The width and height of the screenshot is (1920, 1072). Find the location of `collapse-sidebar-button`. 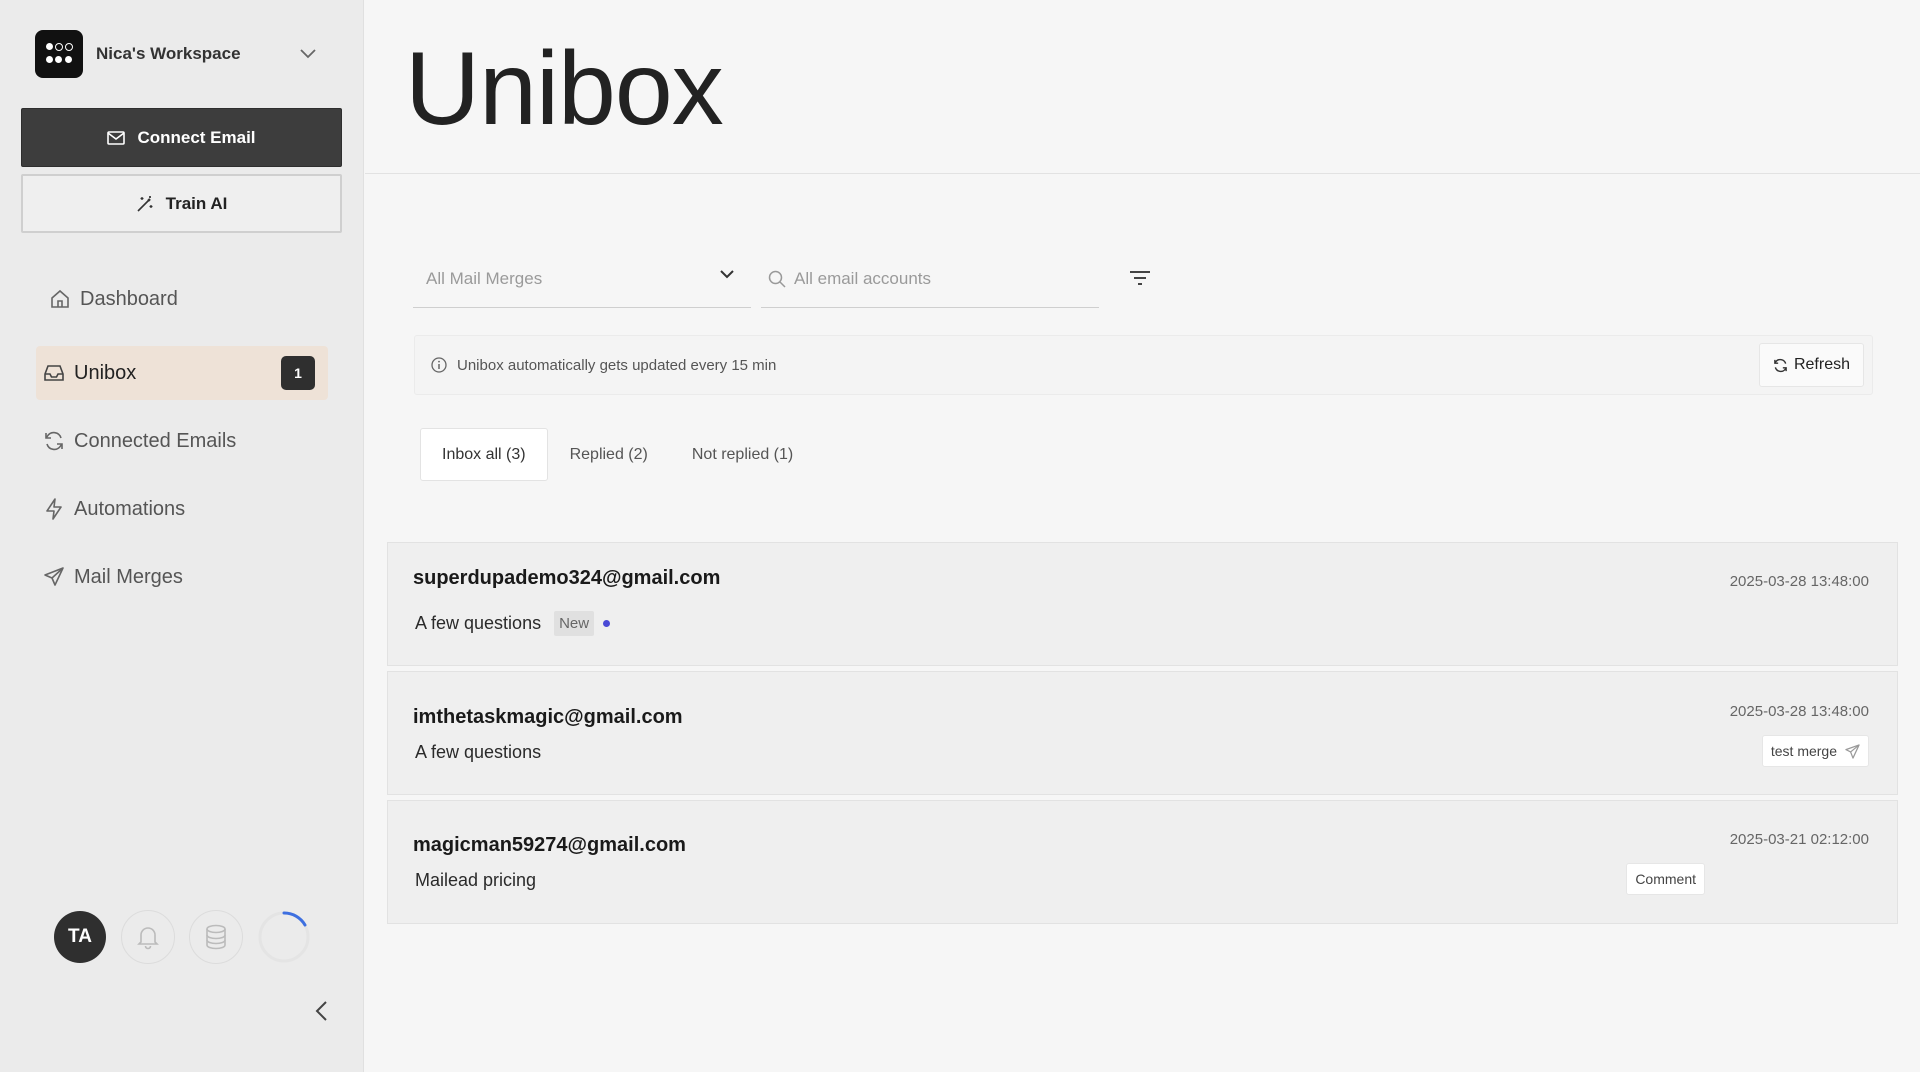

collapse-sidebar-button is located at coordinates (321, 1011).